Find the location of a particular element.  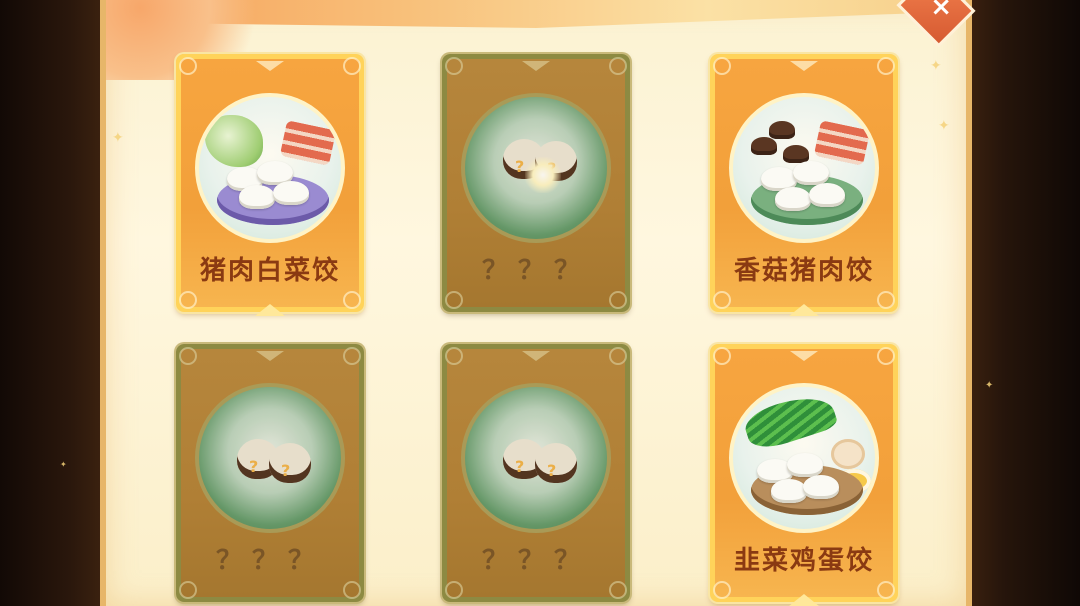

sparkle-icon is located at coordinates (543, 175).